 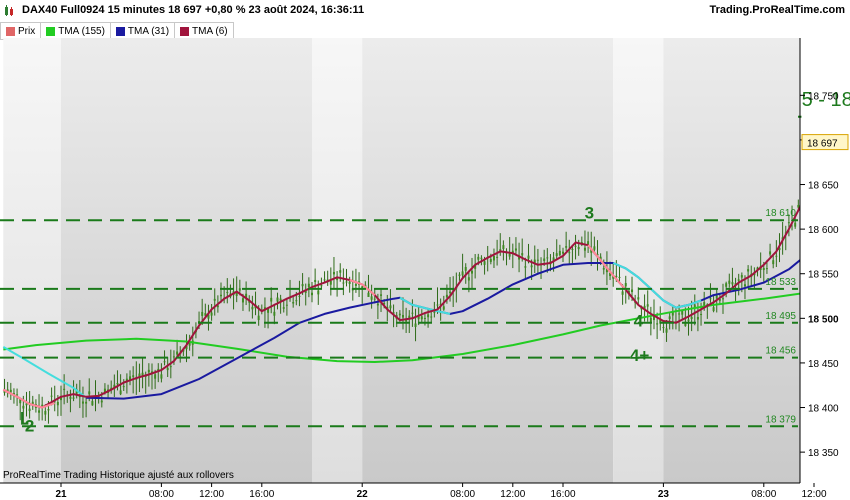 What do you see at coordinates (61, 494) in the screenshot?
I see `x-tick-label: 21` at bounding box center [61, 494].